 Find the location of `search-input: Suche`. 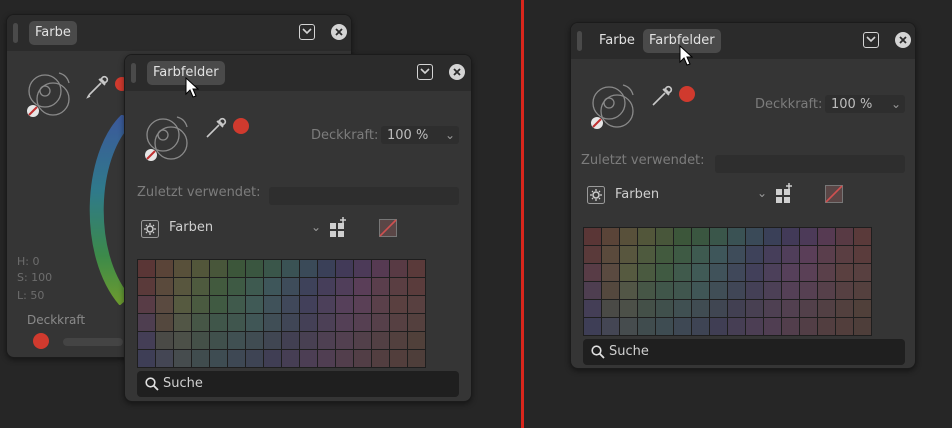

search-input: Suche is located at coordinates (298, 384).